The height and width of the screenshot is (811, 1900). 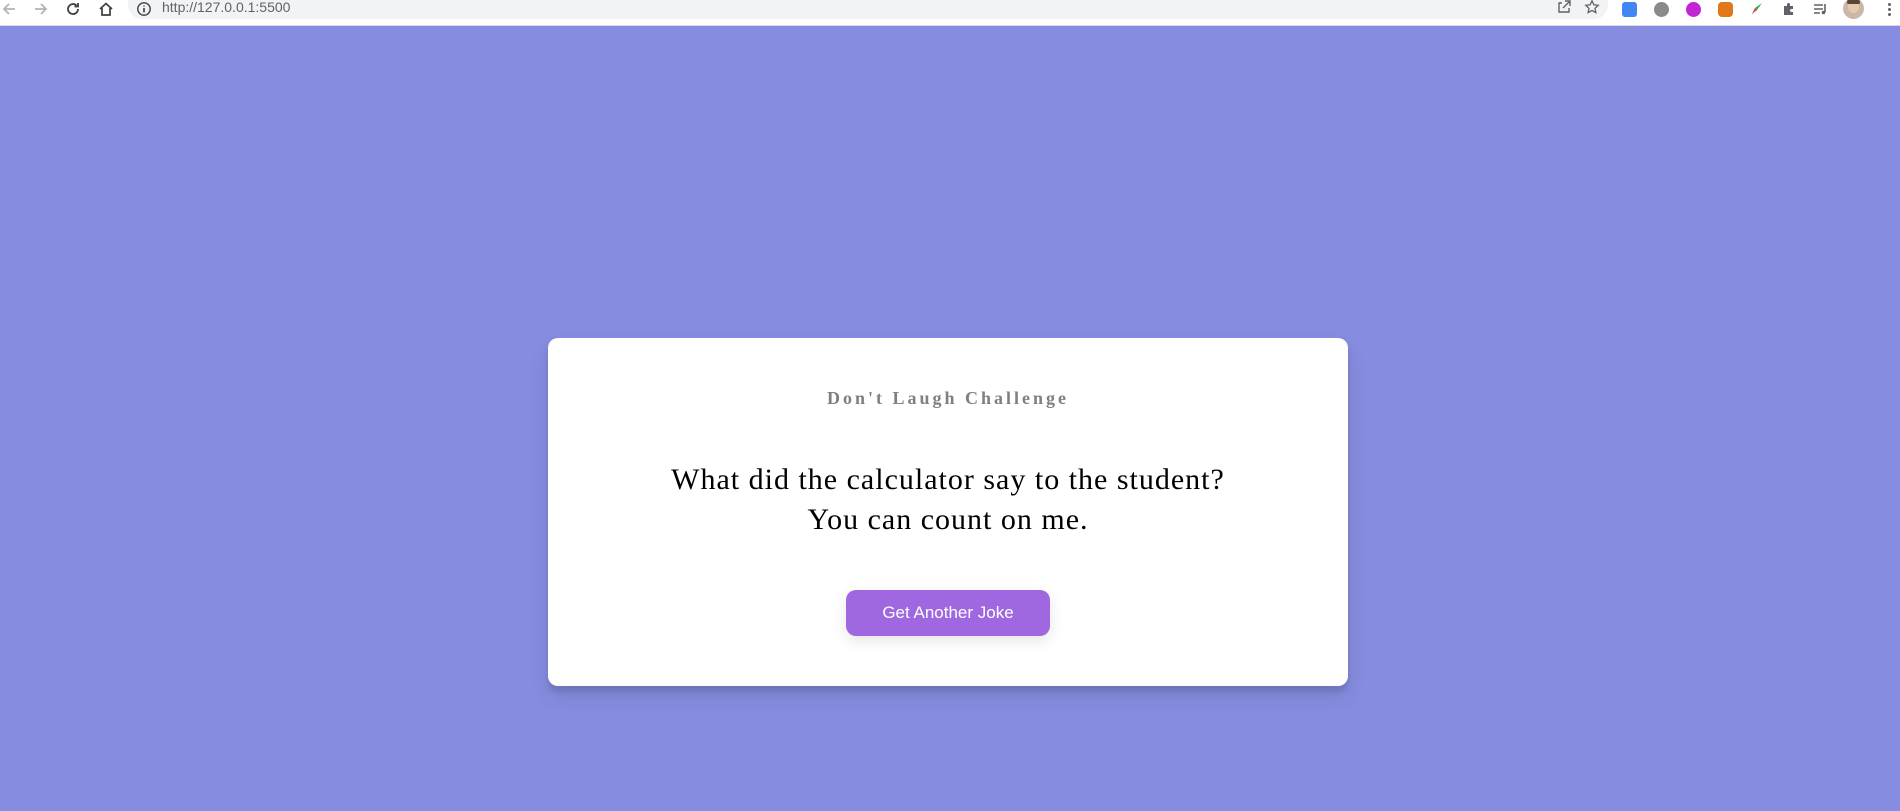 I want to click on extensions-puzzle-icon, so click(x=1788, y=9).